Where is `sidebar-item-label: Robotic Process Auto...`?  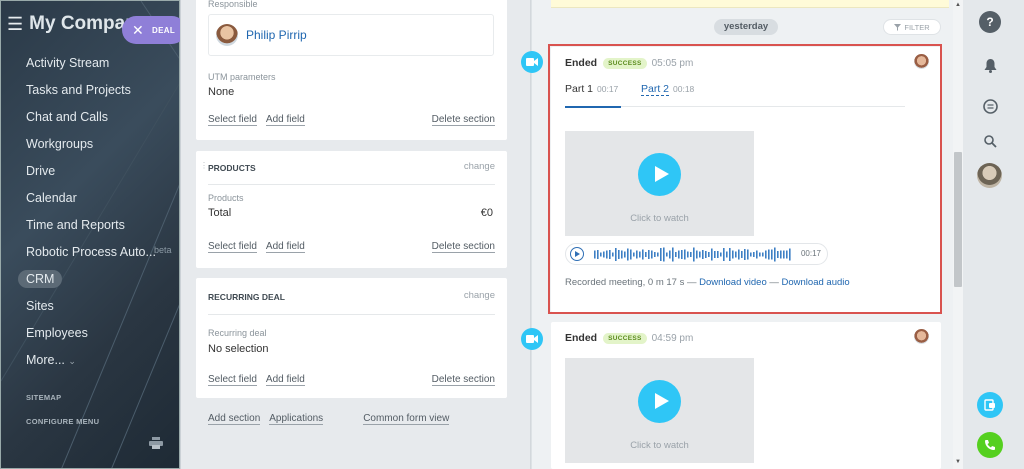 sidebar-item-label: Robotic Process Auto... is located at coordinates (91, 252).